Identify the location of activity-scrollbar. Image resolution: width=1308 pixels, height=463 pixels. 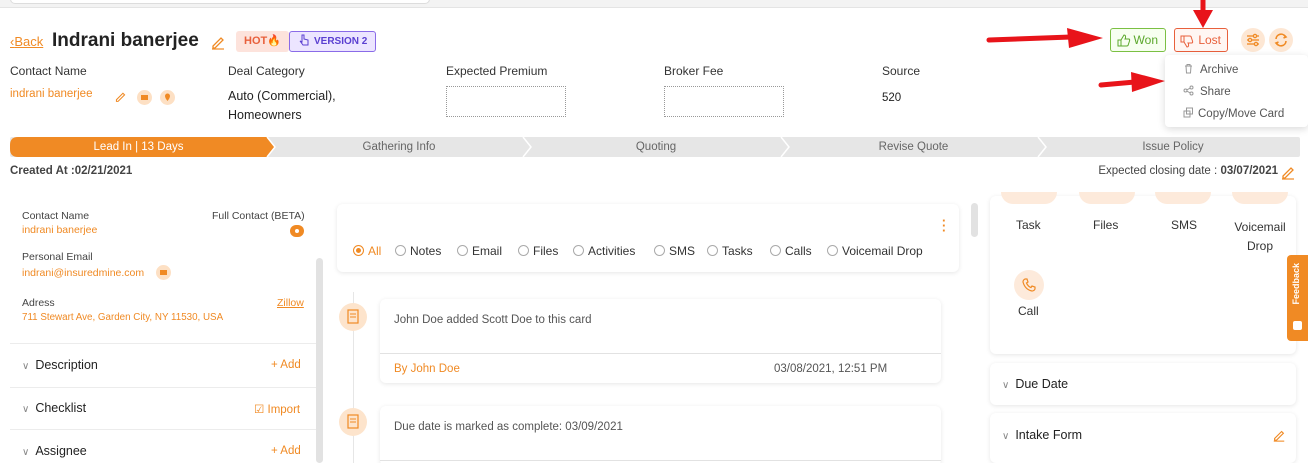
(974, 220).